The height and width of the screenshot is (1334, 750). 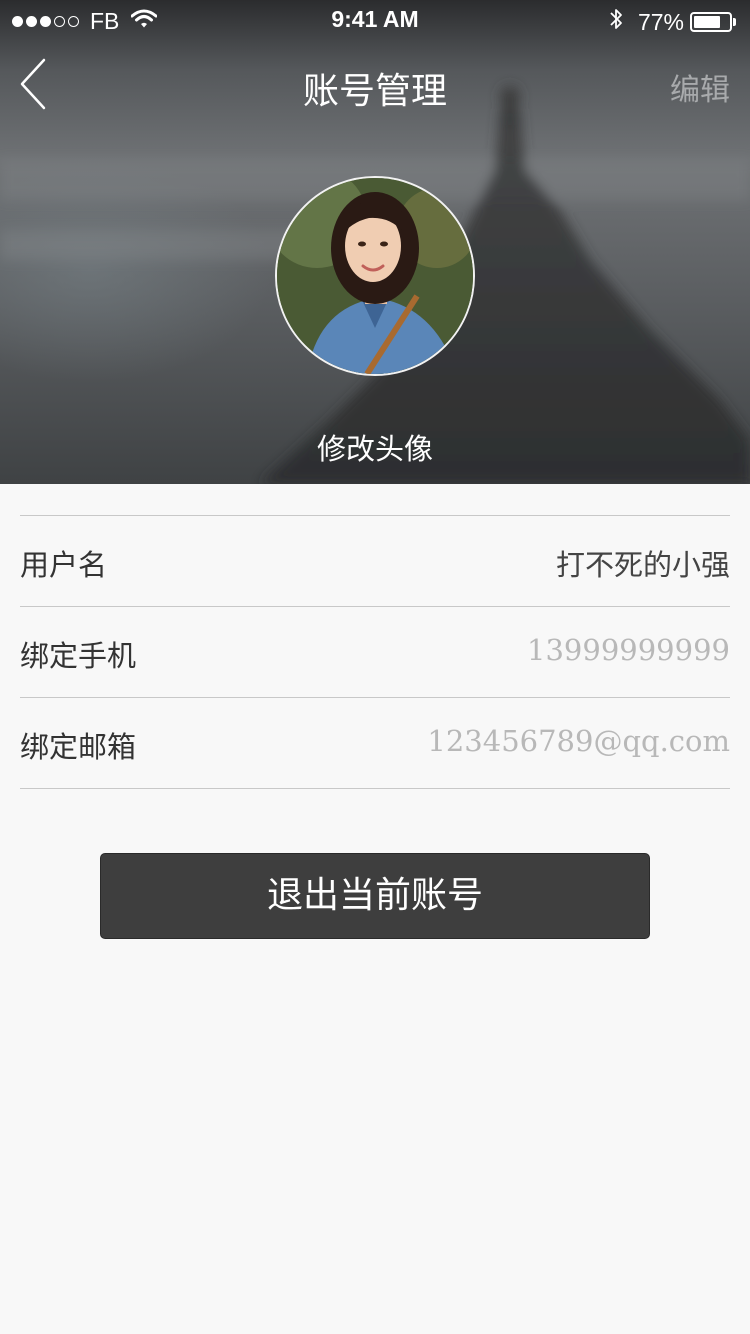 What do you see at coordinates (660, 21) in the screenshot?
I see `battery-percentage: 77%` at bounding box center [660, 21].